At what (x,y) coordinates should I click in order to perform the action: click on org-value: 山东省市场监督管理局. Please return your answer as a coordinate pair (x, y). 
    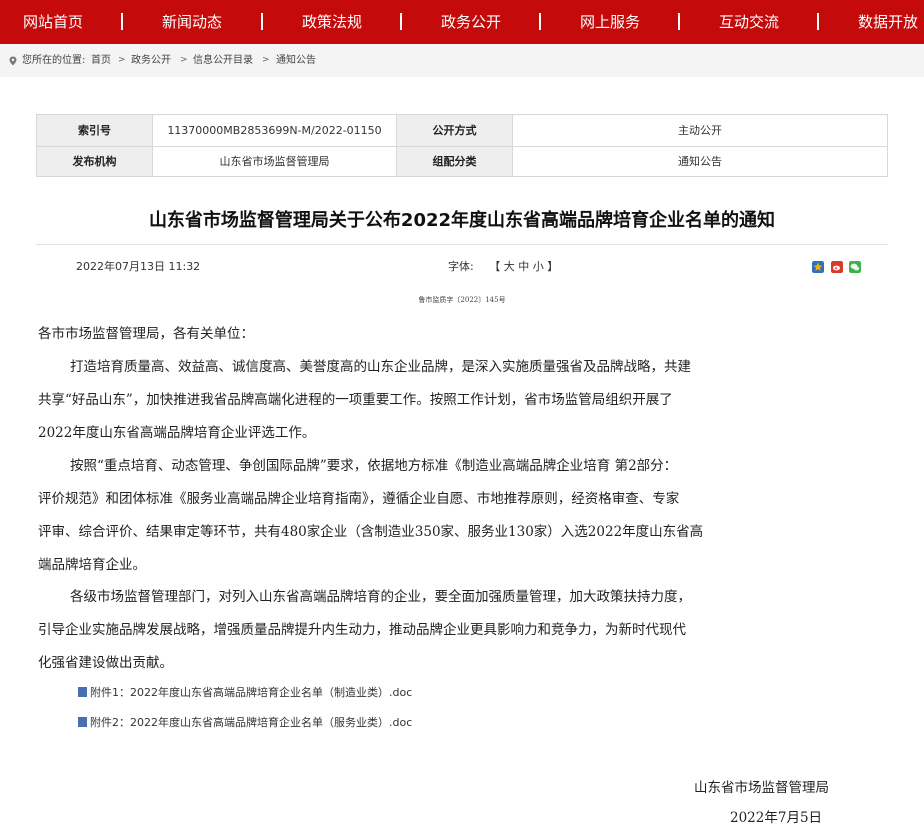
    Looking at the image, I should click on (274, 161).